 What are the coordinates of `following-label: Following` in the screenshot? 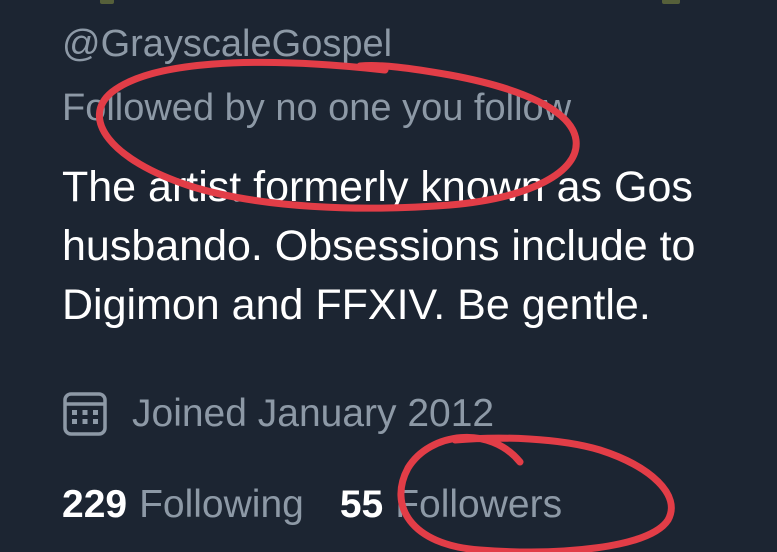 It's located at (221, 504).